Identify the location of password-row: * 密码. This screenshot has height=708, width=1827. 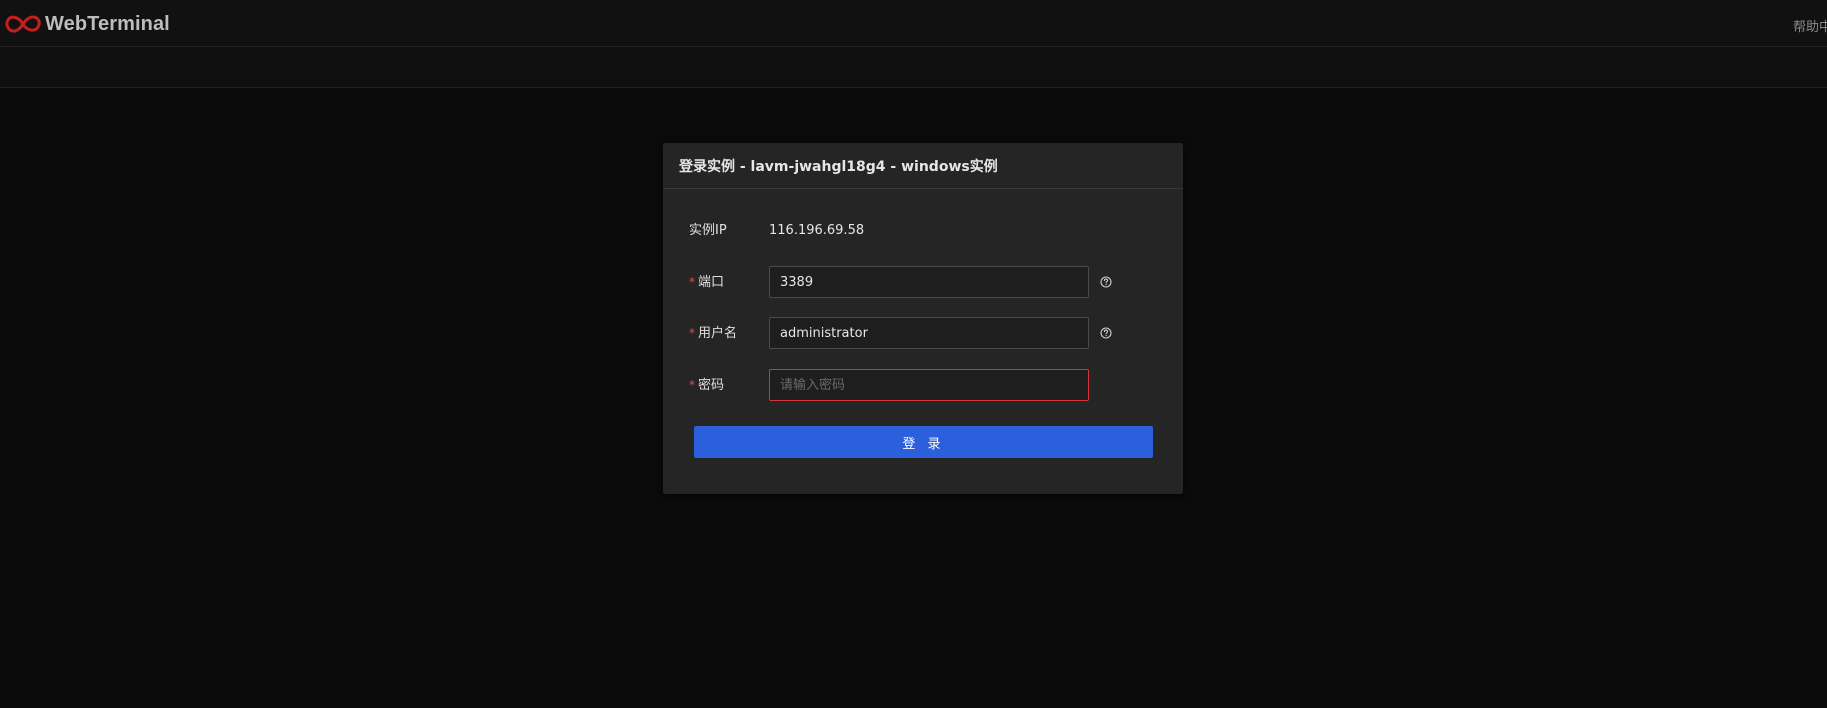
(923, 385).